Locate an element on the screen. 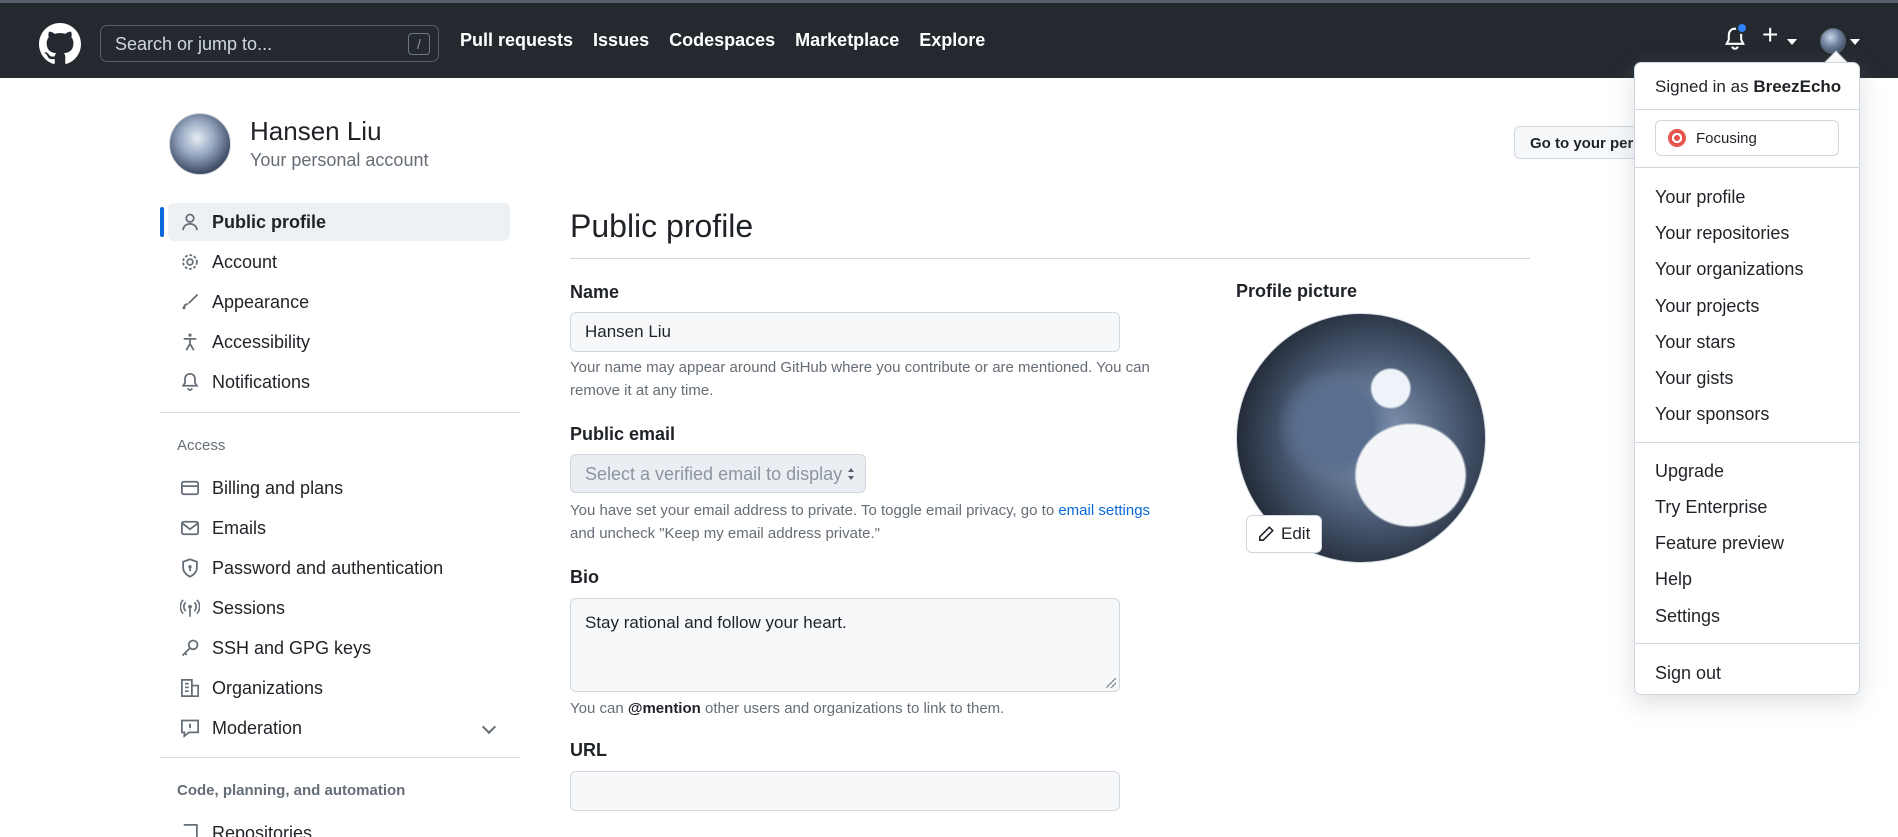 The height and width of the screenshot is (837, 1898). sidebar-item-label: SSH and GPG keys is located at coordinates (292, 647).